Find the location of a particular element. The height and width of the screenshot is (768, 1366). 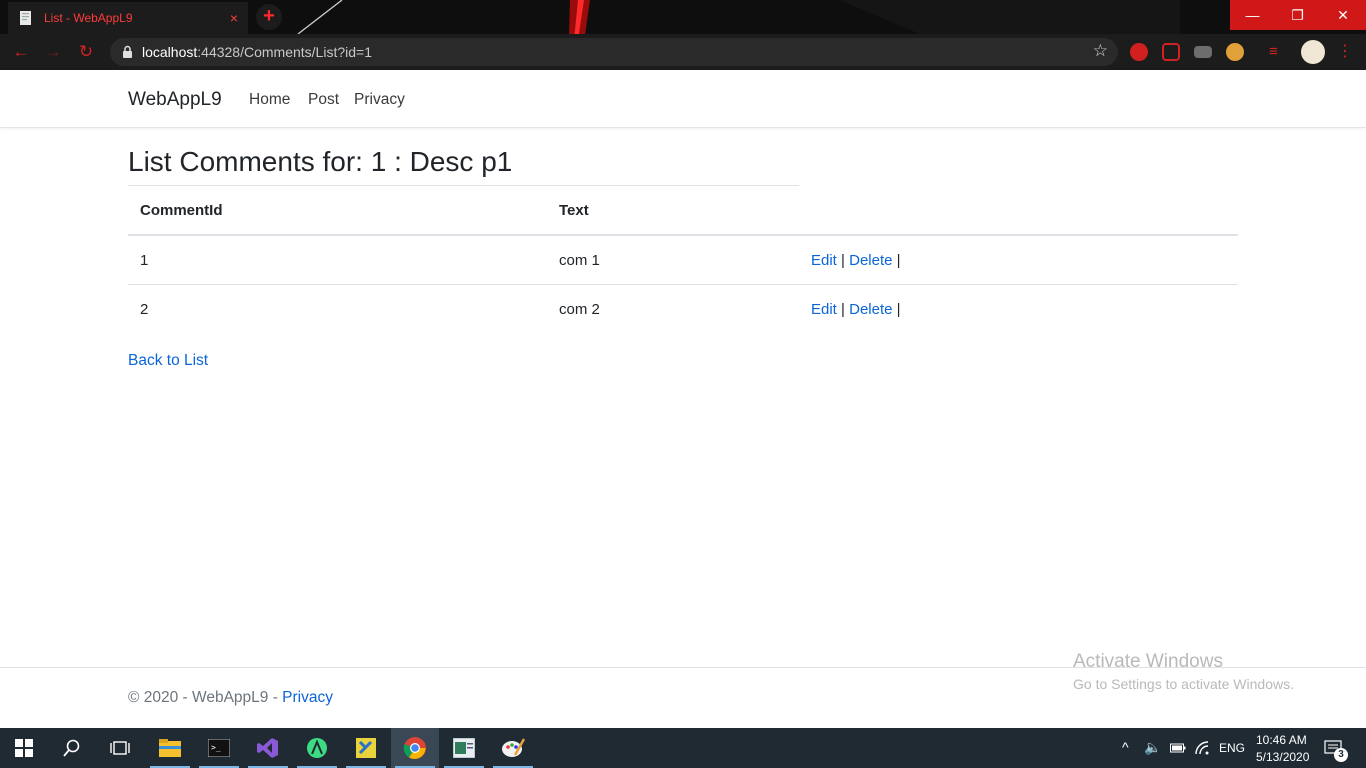

row-1-actions: Edit | Delete | is located at coordinates (856, 260).